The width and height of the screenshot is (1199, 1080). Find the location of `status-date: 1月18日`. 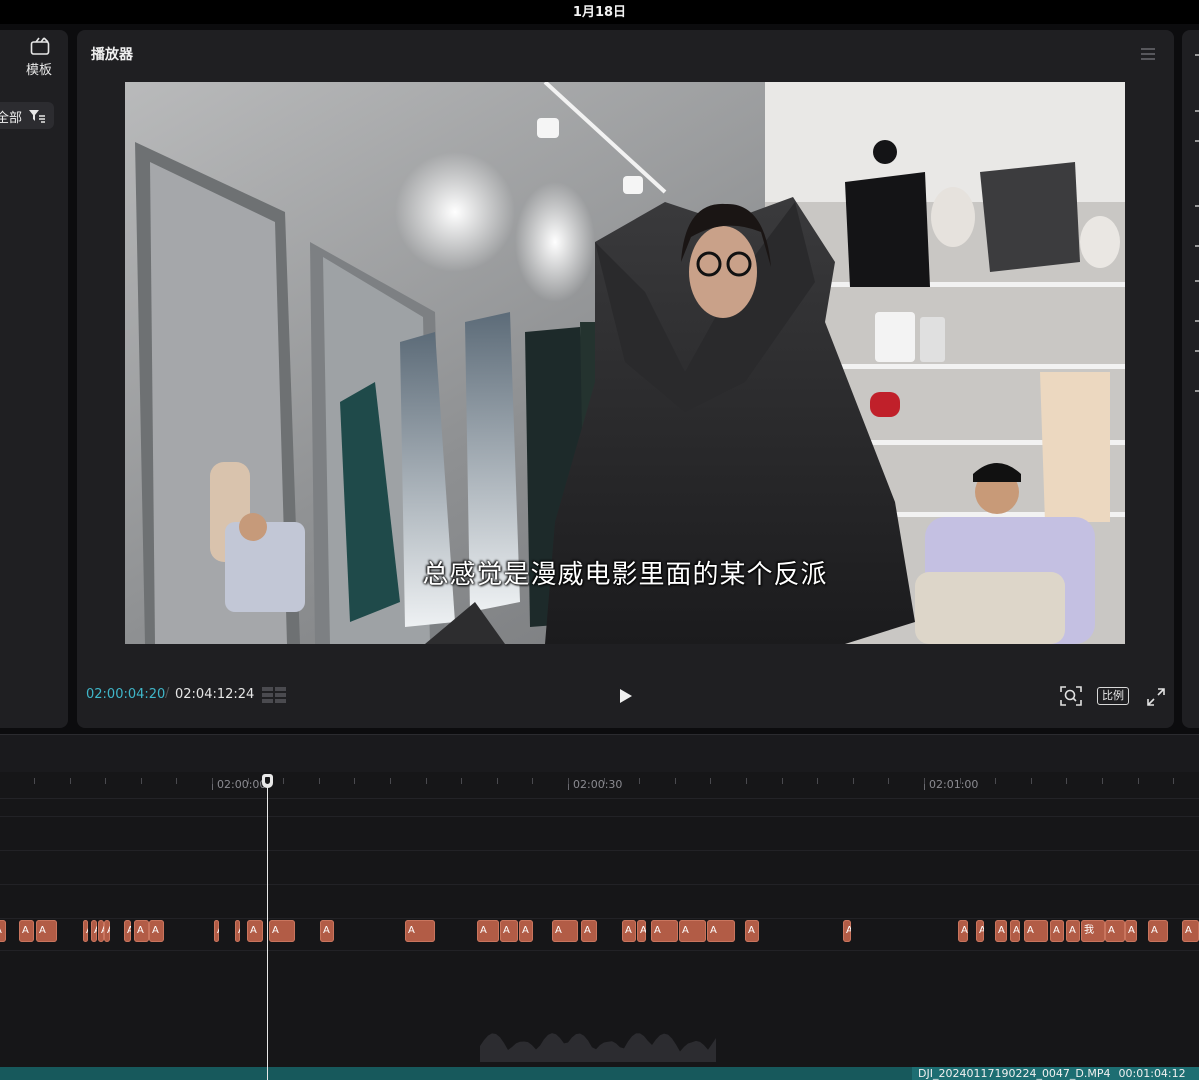

status-date: 1月18日 is located at coordinates (599, 12).